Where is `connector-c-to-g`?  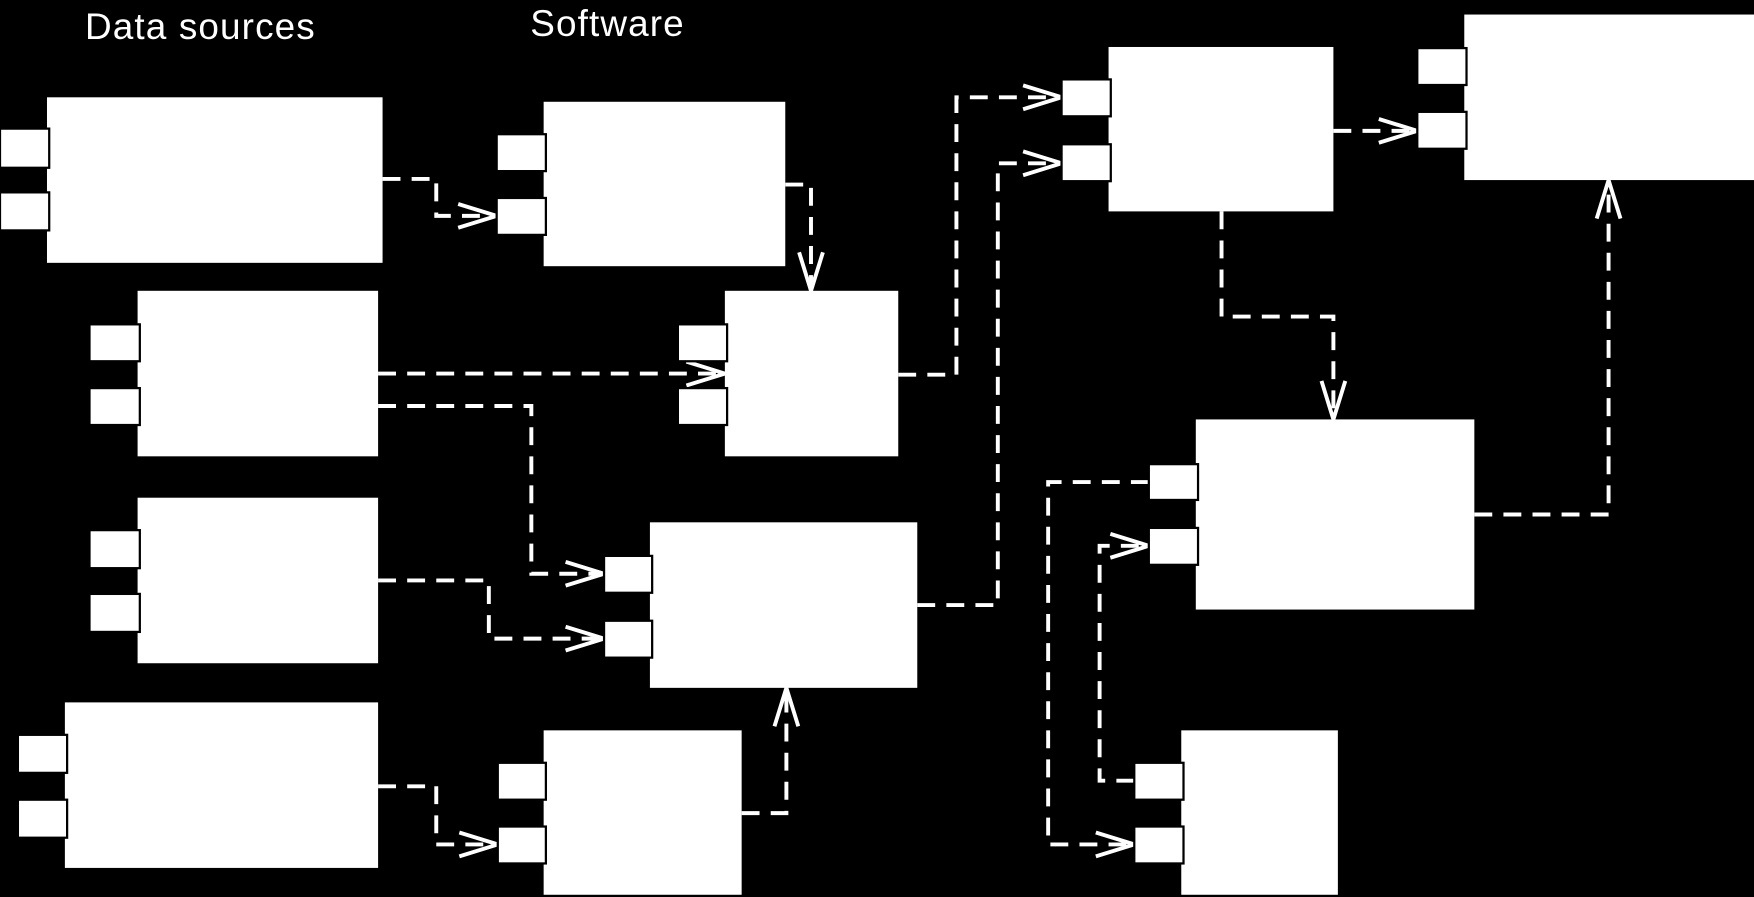
connector-c-to-g is located at coordinates (494, 615).